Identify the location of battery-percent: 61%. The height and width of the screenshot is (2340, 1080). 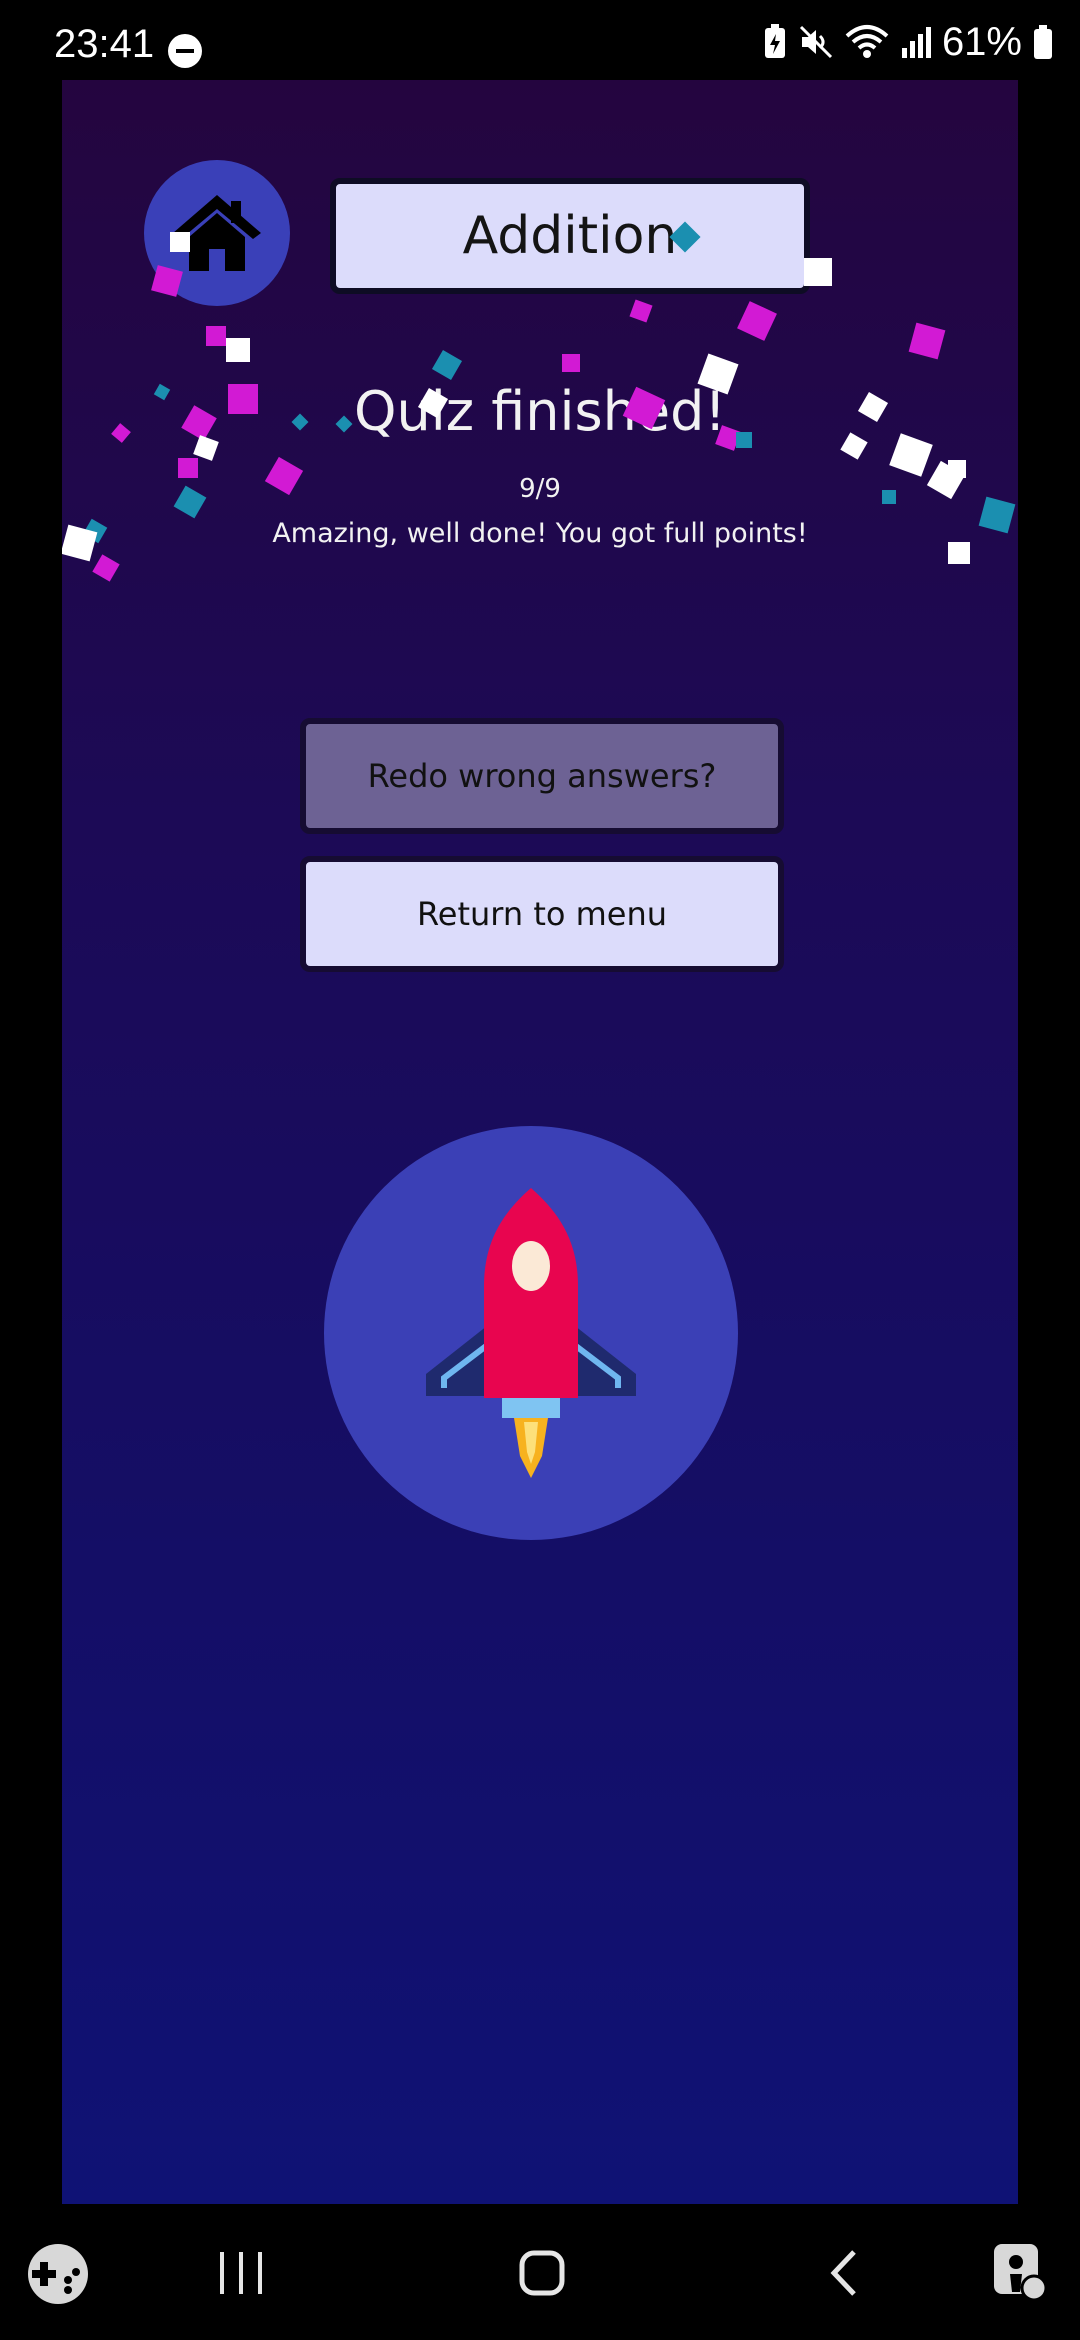
(981, 41).